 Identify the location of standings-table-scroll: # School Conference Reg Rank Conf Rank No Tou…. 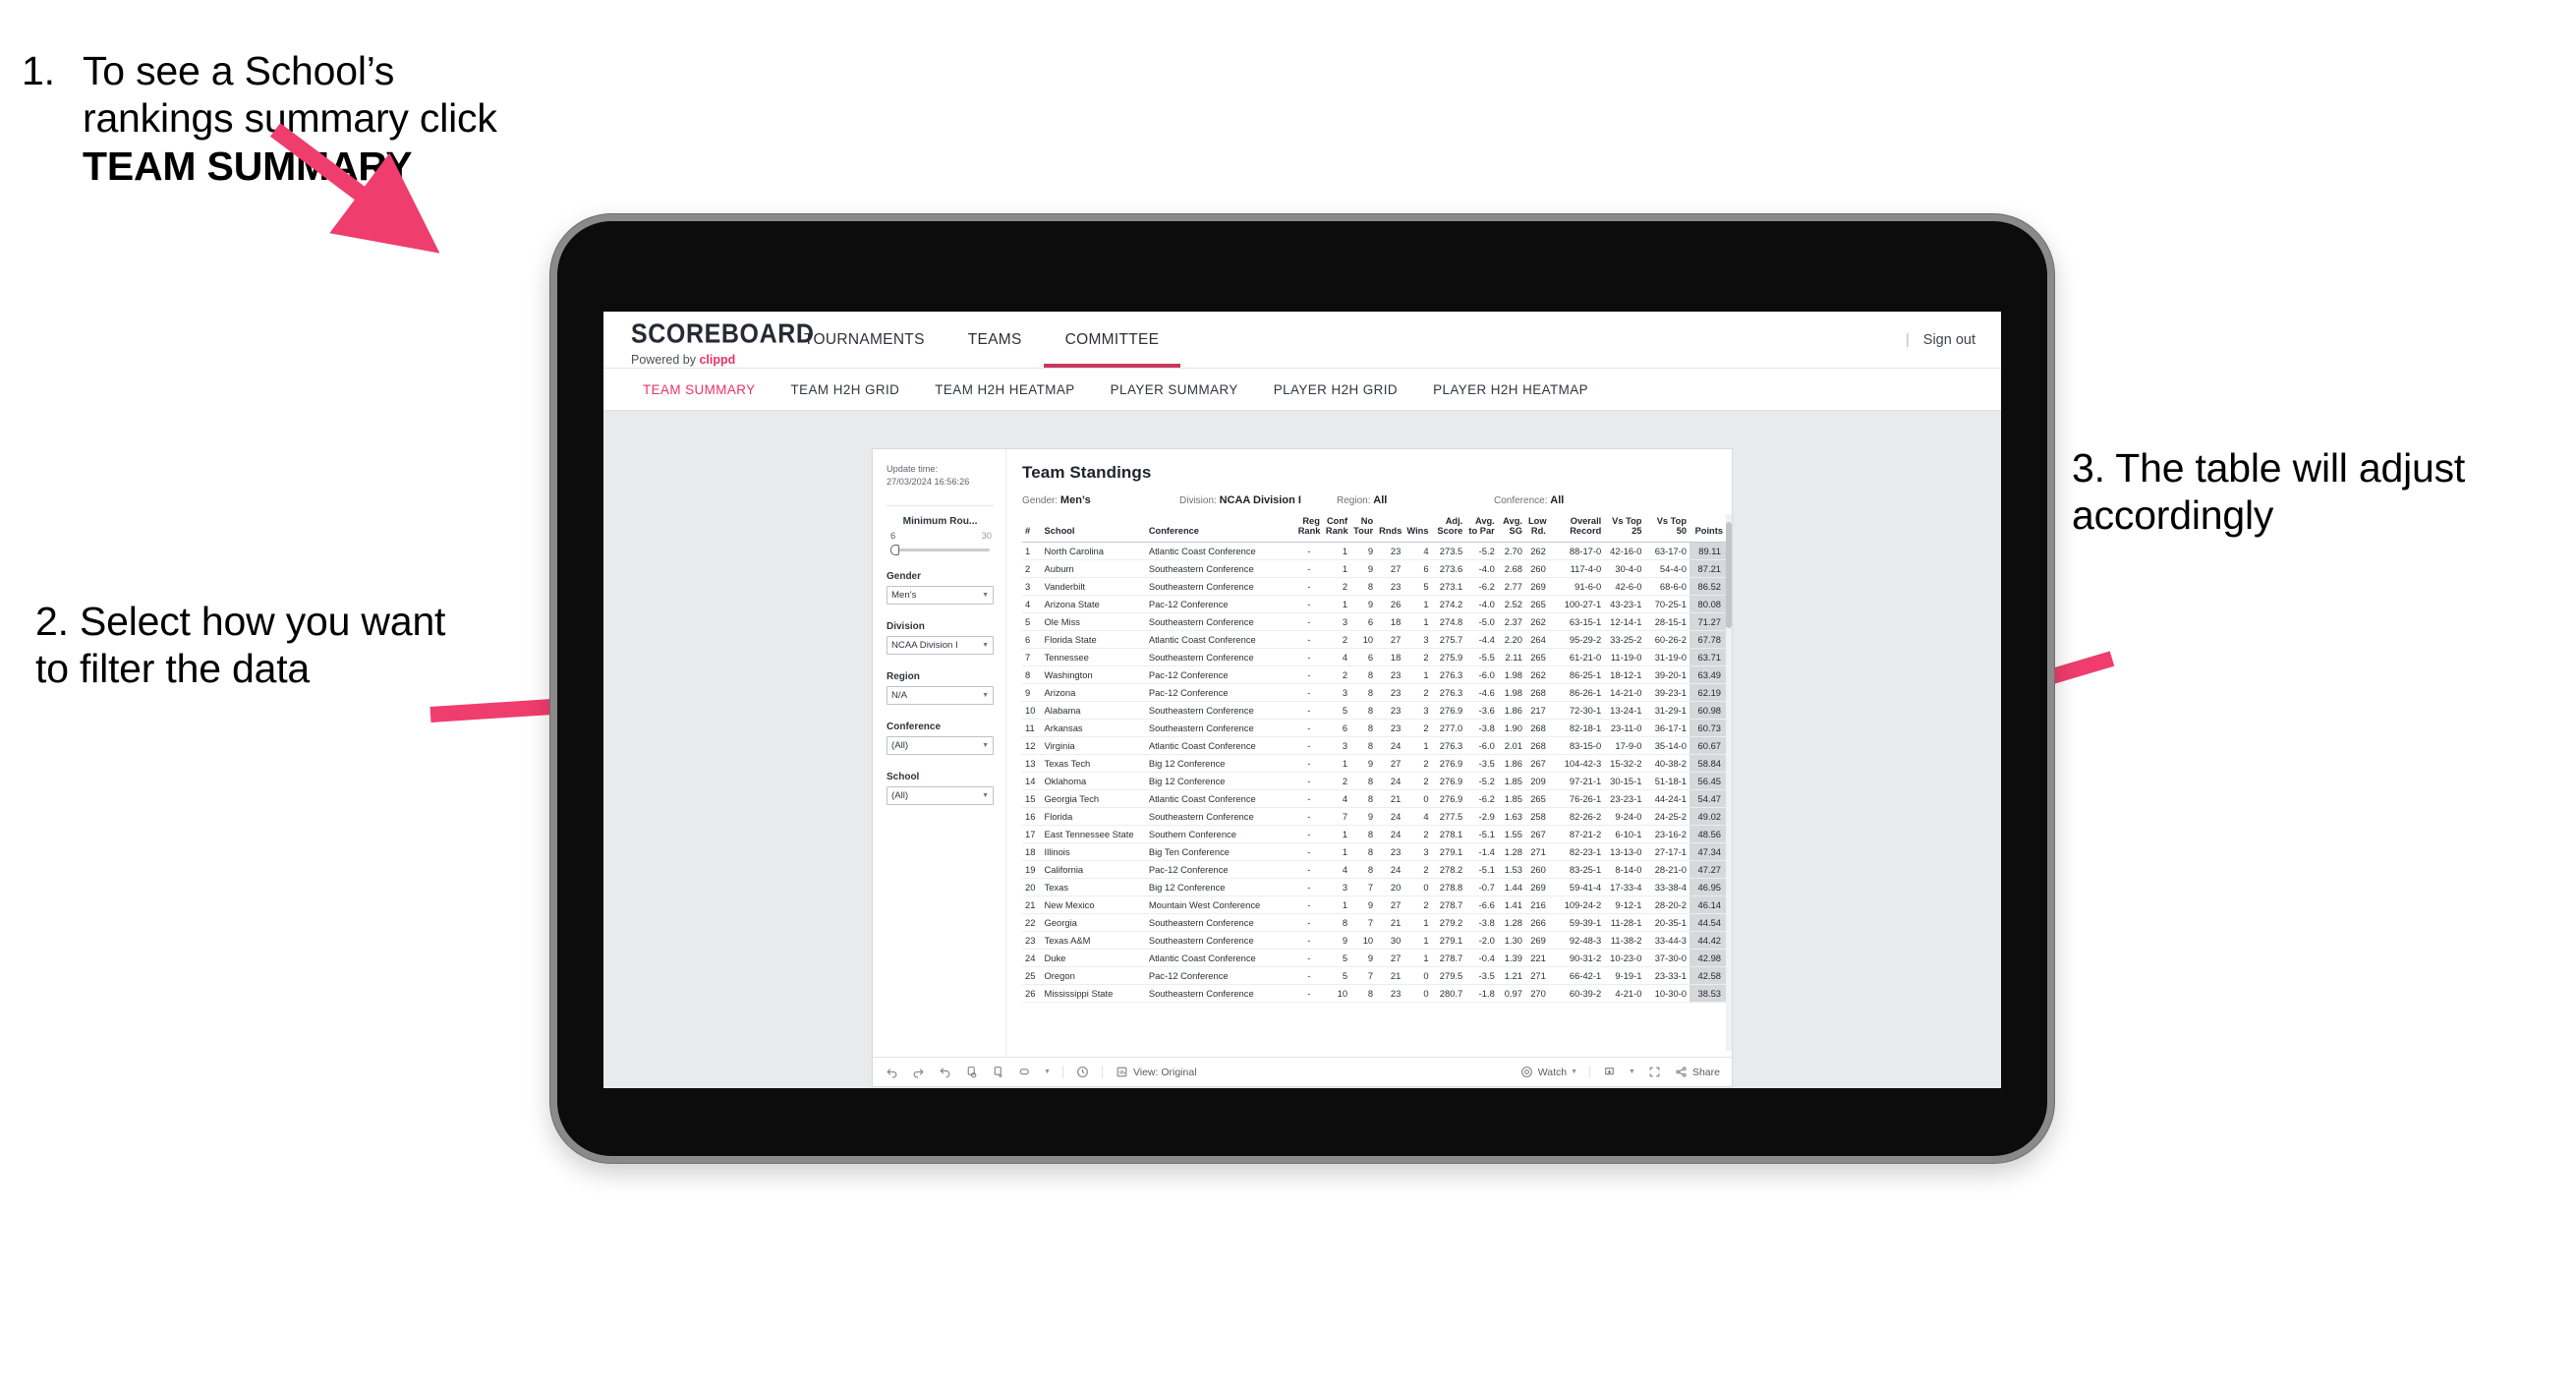
(1369, 785).